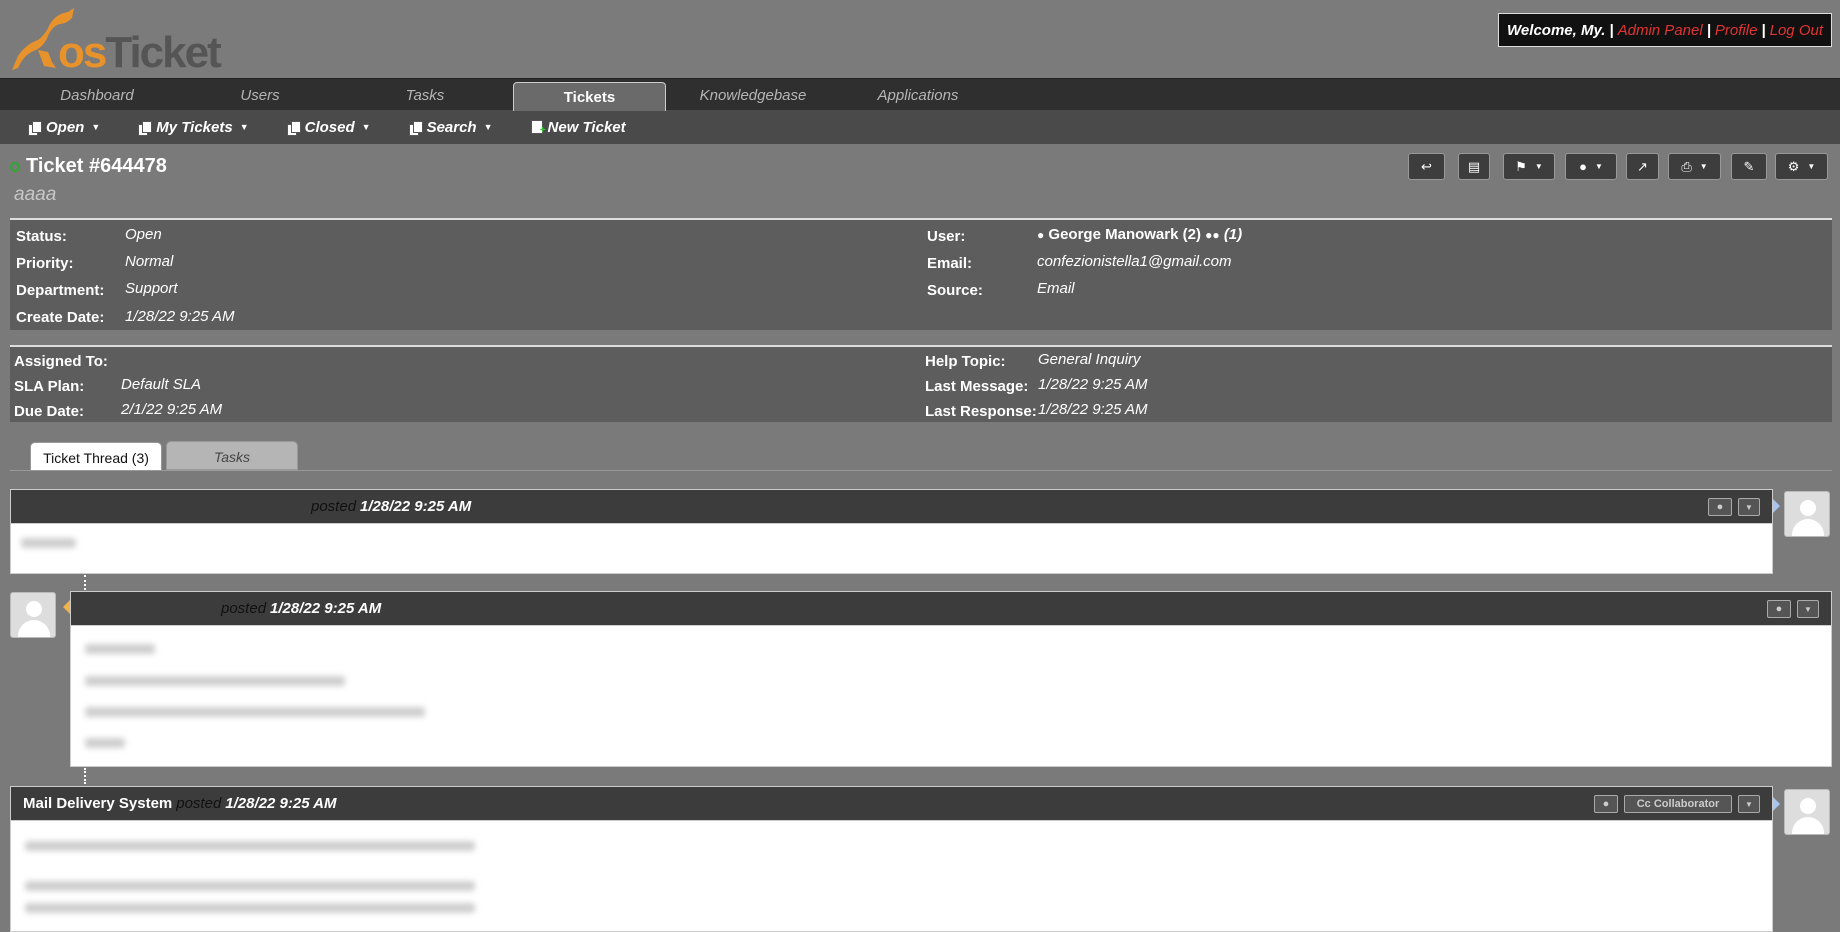 This screenshot has width=1840, height=932. Describe the element at coordinates (1793, 166) in the screenshot. I see `gear-icon: ⚙` at that location.